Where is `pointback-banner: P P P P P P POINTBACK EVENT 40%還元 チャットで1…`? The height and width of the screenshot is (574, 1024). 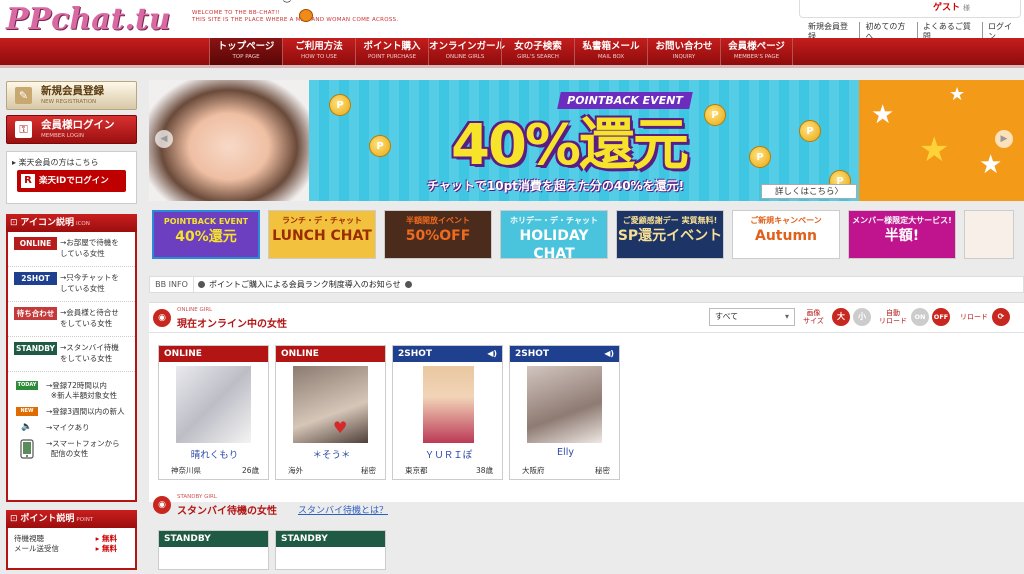 pointback-banner: P P P P P P POINTBACK EVENT 40%還元 チャットで1… is located at coordinates (584, 140).